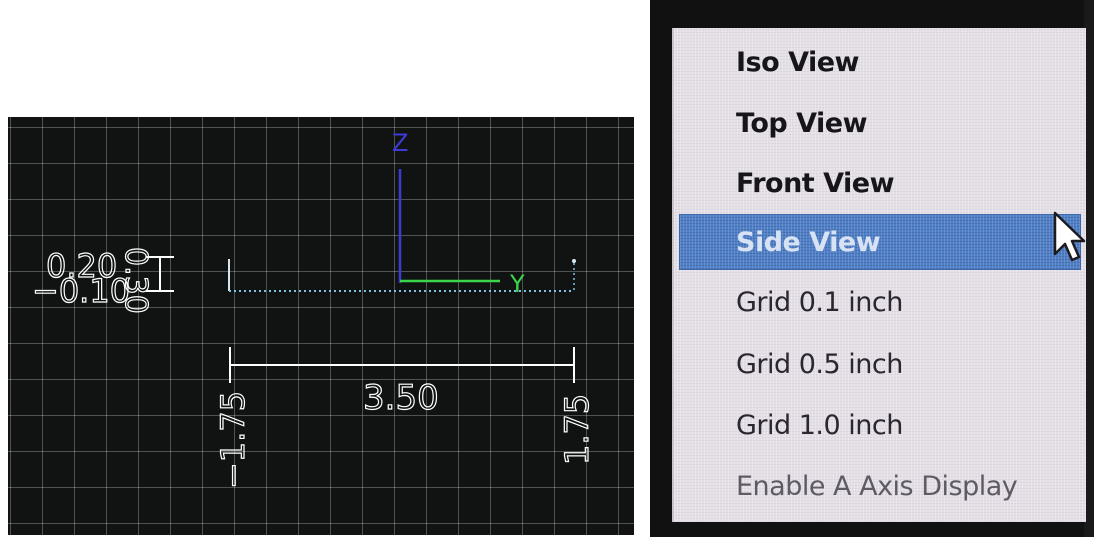  What do you see at coordinates (400, 143) in the screenshot?
I see `z-axis-label: Z` at bounding box center [400, 143].